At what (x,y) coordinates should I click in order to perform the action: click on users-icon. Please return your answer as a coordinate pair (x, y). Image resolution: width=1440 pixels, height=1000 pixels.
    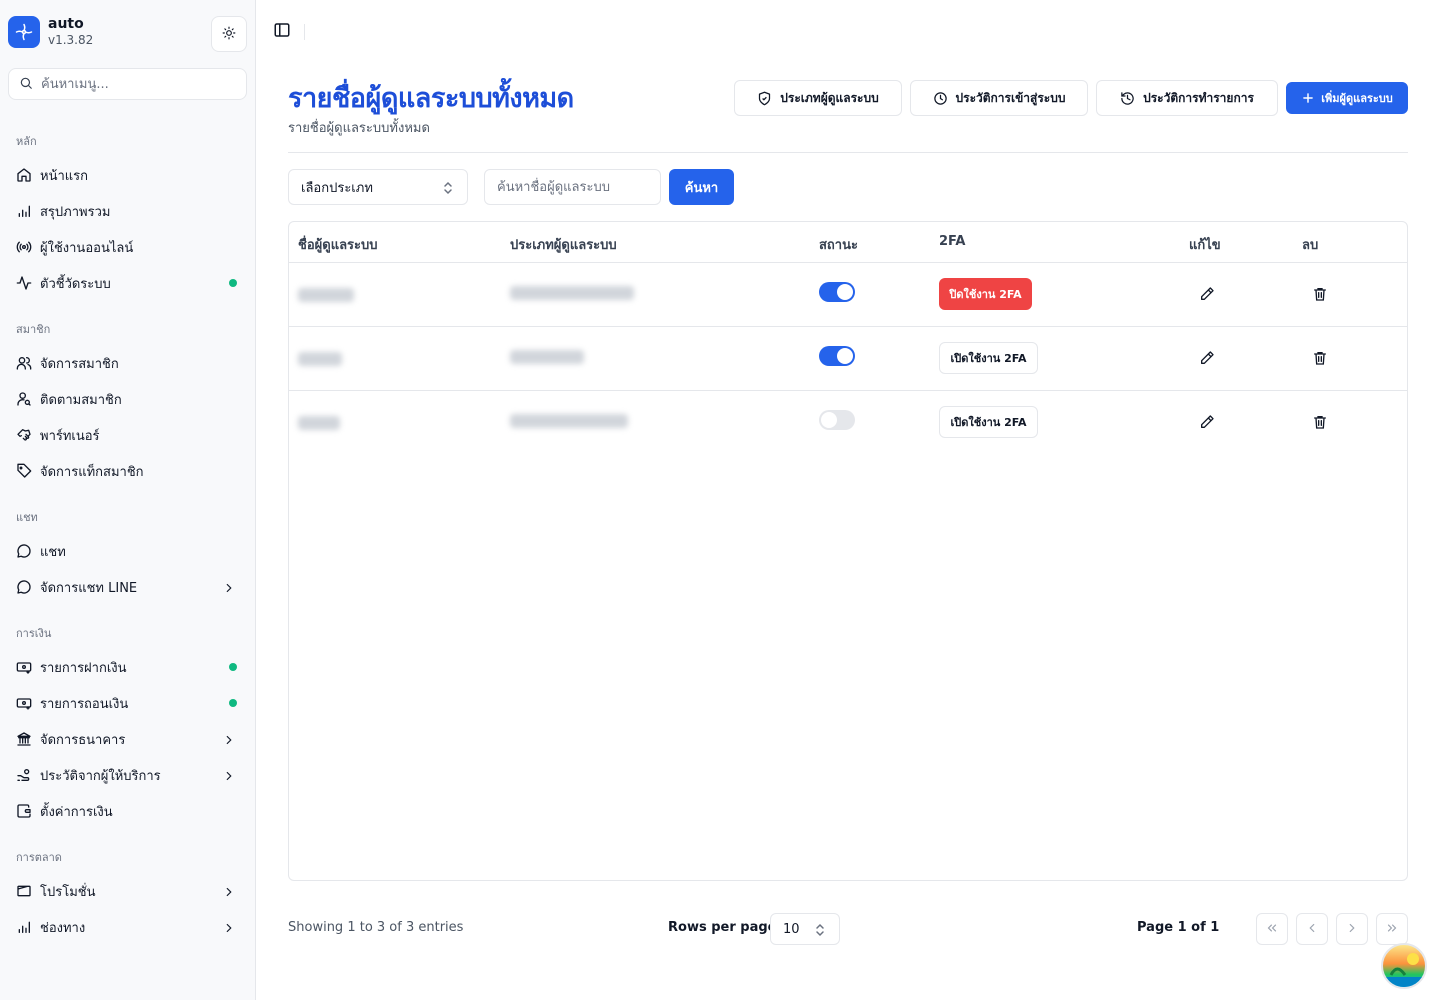
    Looking at the image, I should click on (24, 363).